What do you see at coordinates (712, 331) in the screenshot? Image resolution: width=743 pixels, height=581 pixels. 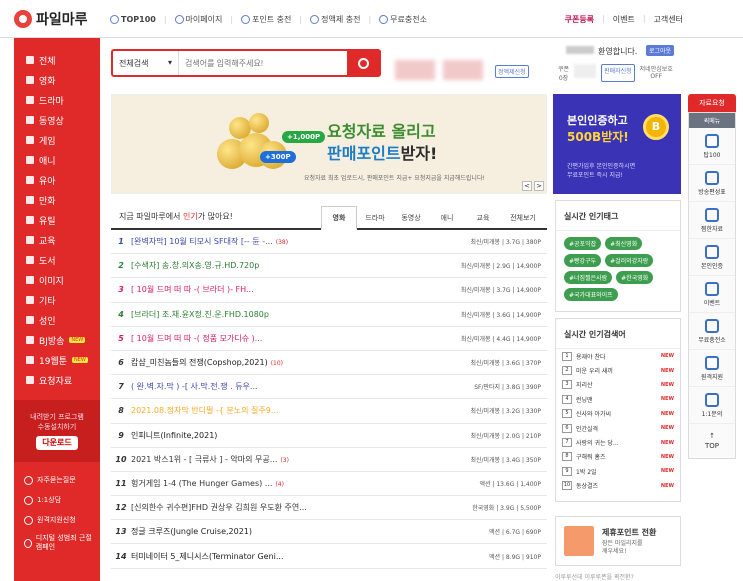 I see `quick-free-charge: 무료충전소` at bounding box center [712, 331].